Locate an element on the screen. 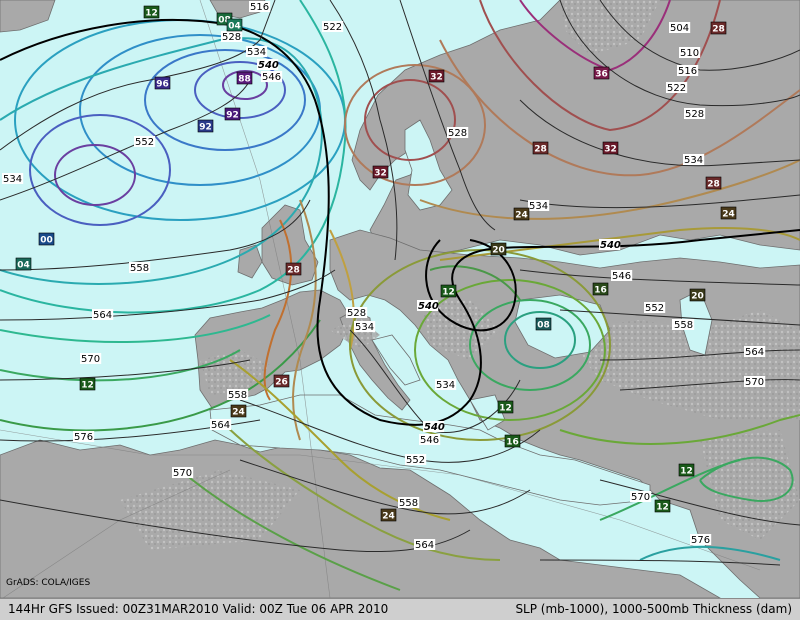  pressure-center-box: 88 is located at coordinates (244, 78).